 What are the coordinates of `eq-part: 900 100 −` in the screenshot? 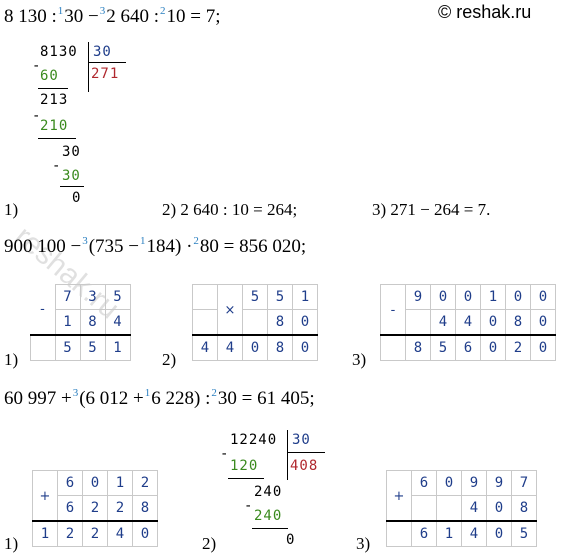 It's located at (43, 246).